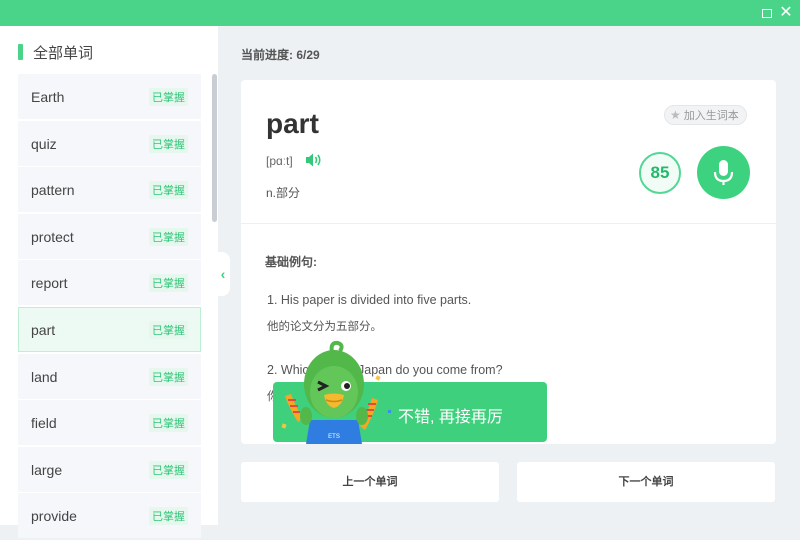 This screenshot has height=540, width=800. I want to click on pronunciation-score: 85, so click(660, 173).